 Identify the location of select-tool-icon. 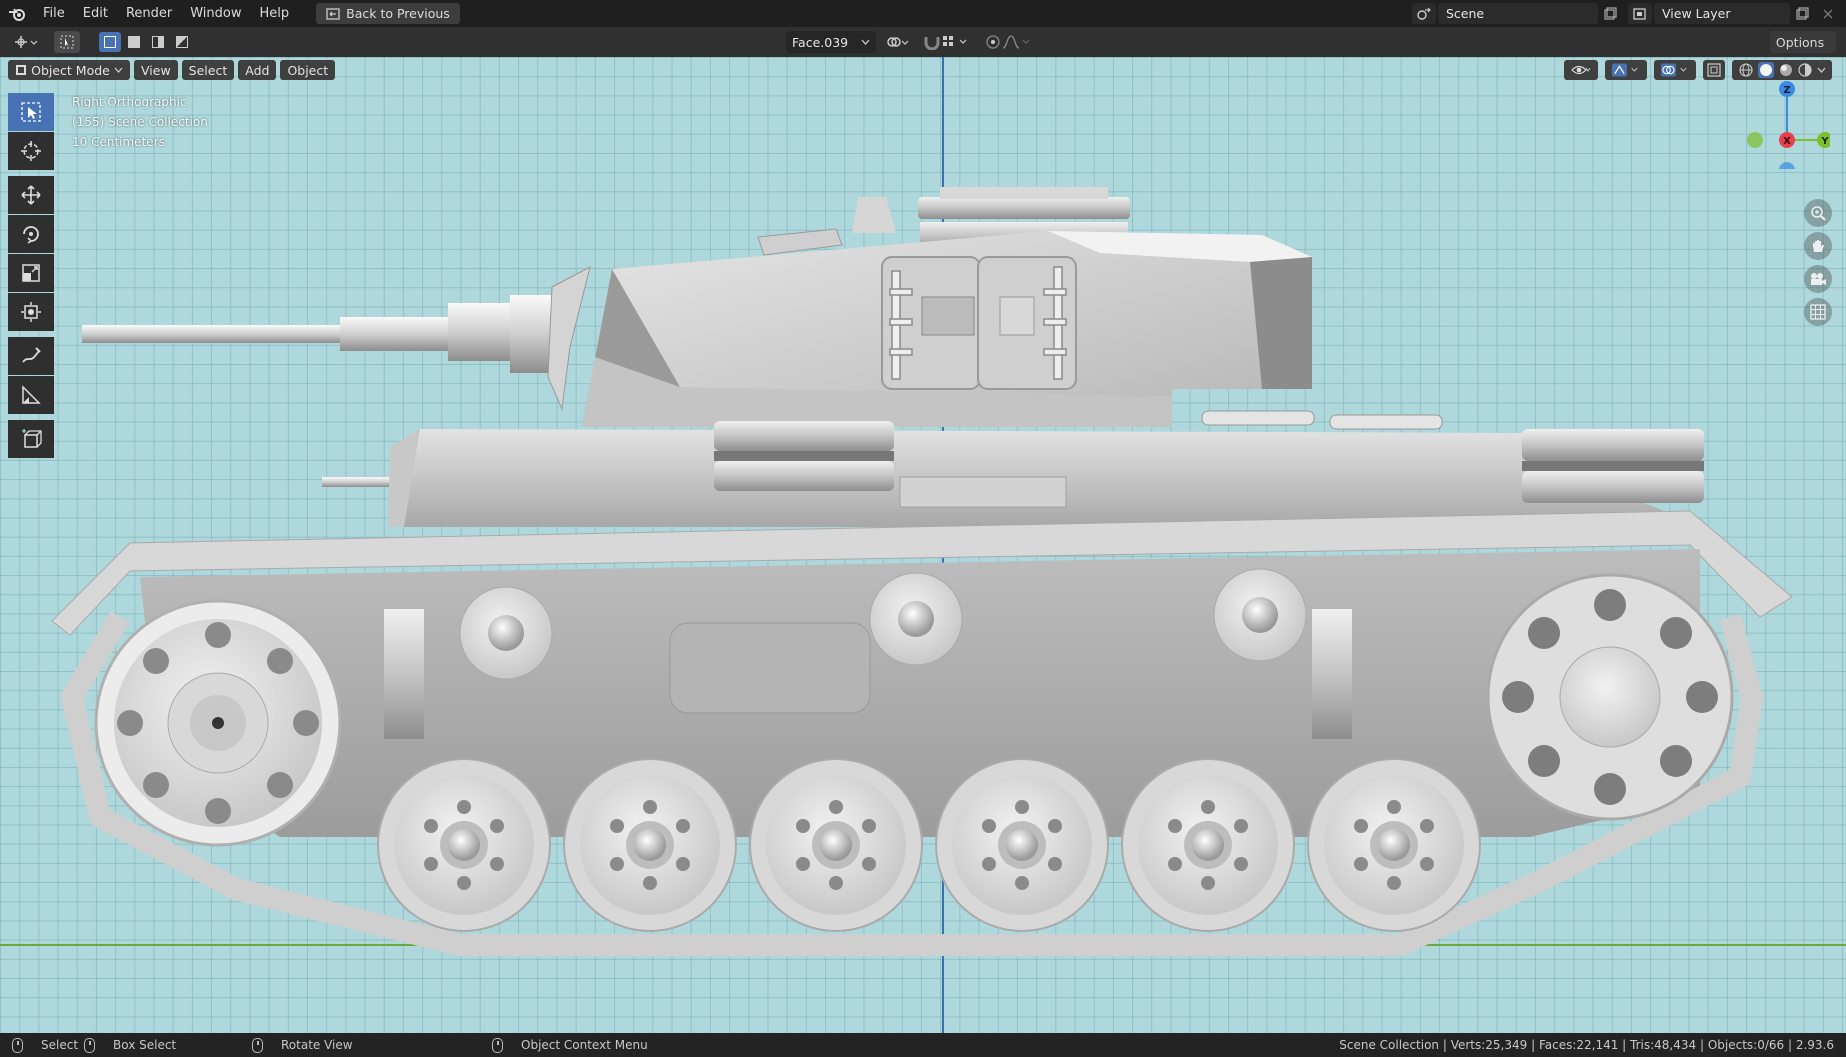
(67, 42).